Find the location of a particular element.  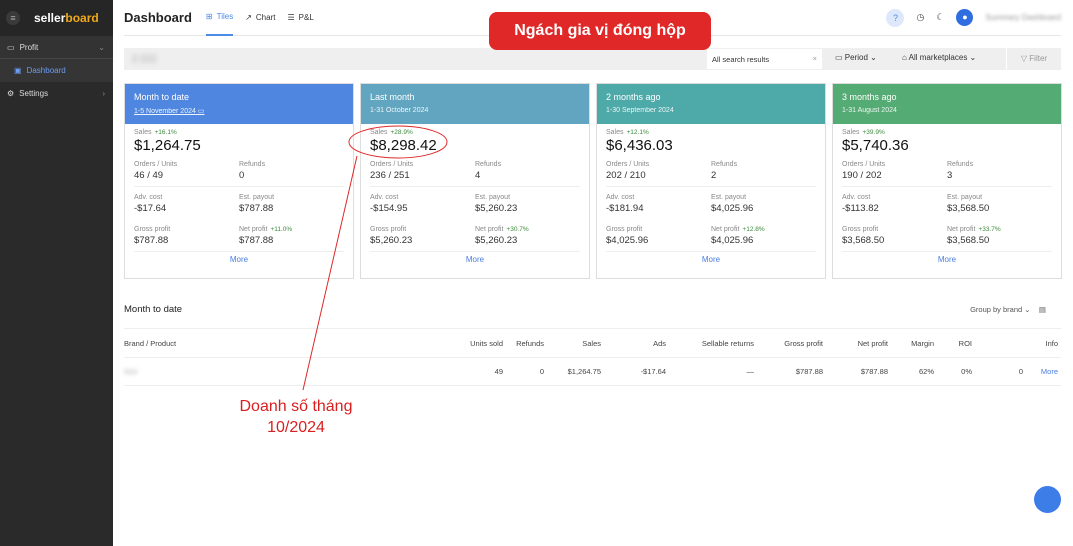

annotation-note: Doanh số tháng 10/2024 is located at coordinates (296, 417).